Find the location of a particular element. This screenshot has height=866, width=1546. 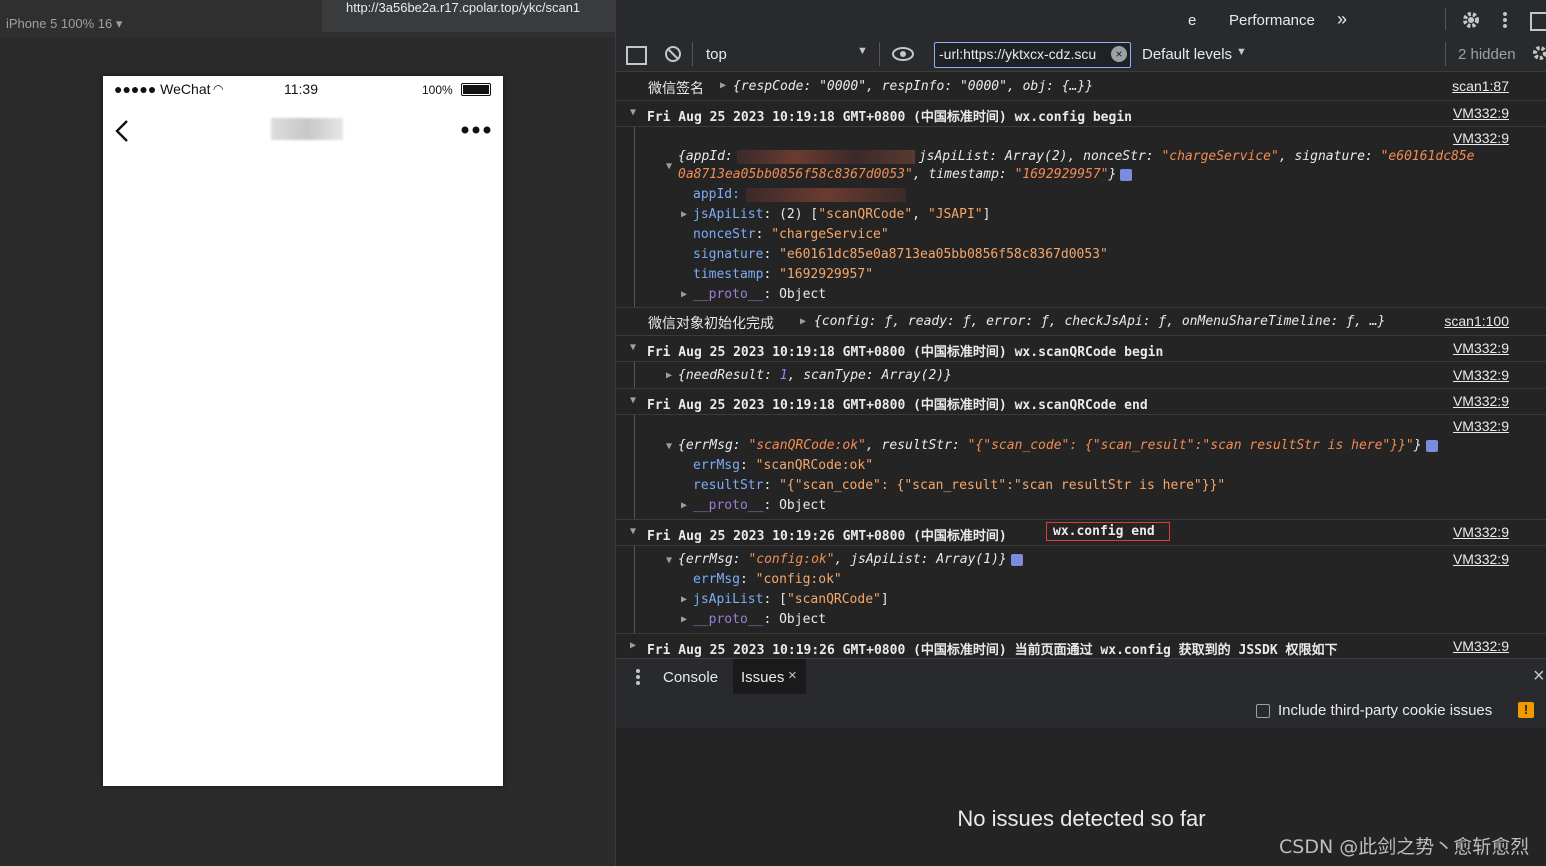

carrier-label: ●●●●● WeChat is located at coordinates (162, 89).